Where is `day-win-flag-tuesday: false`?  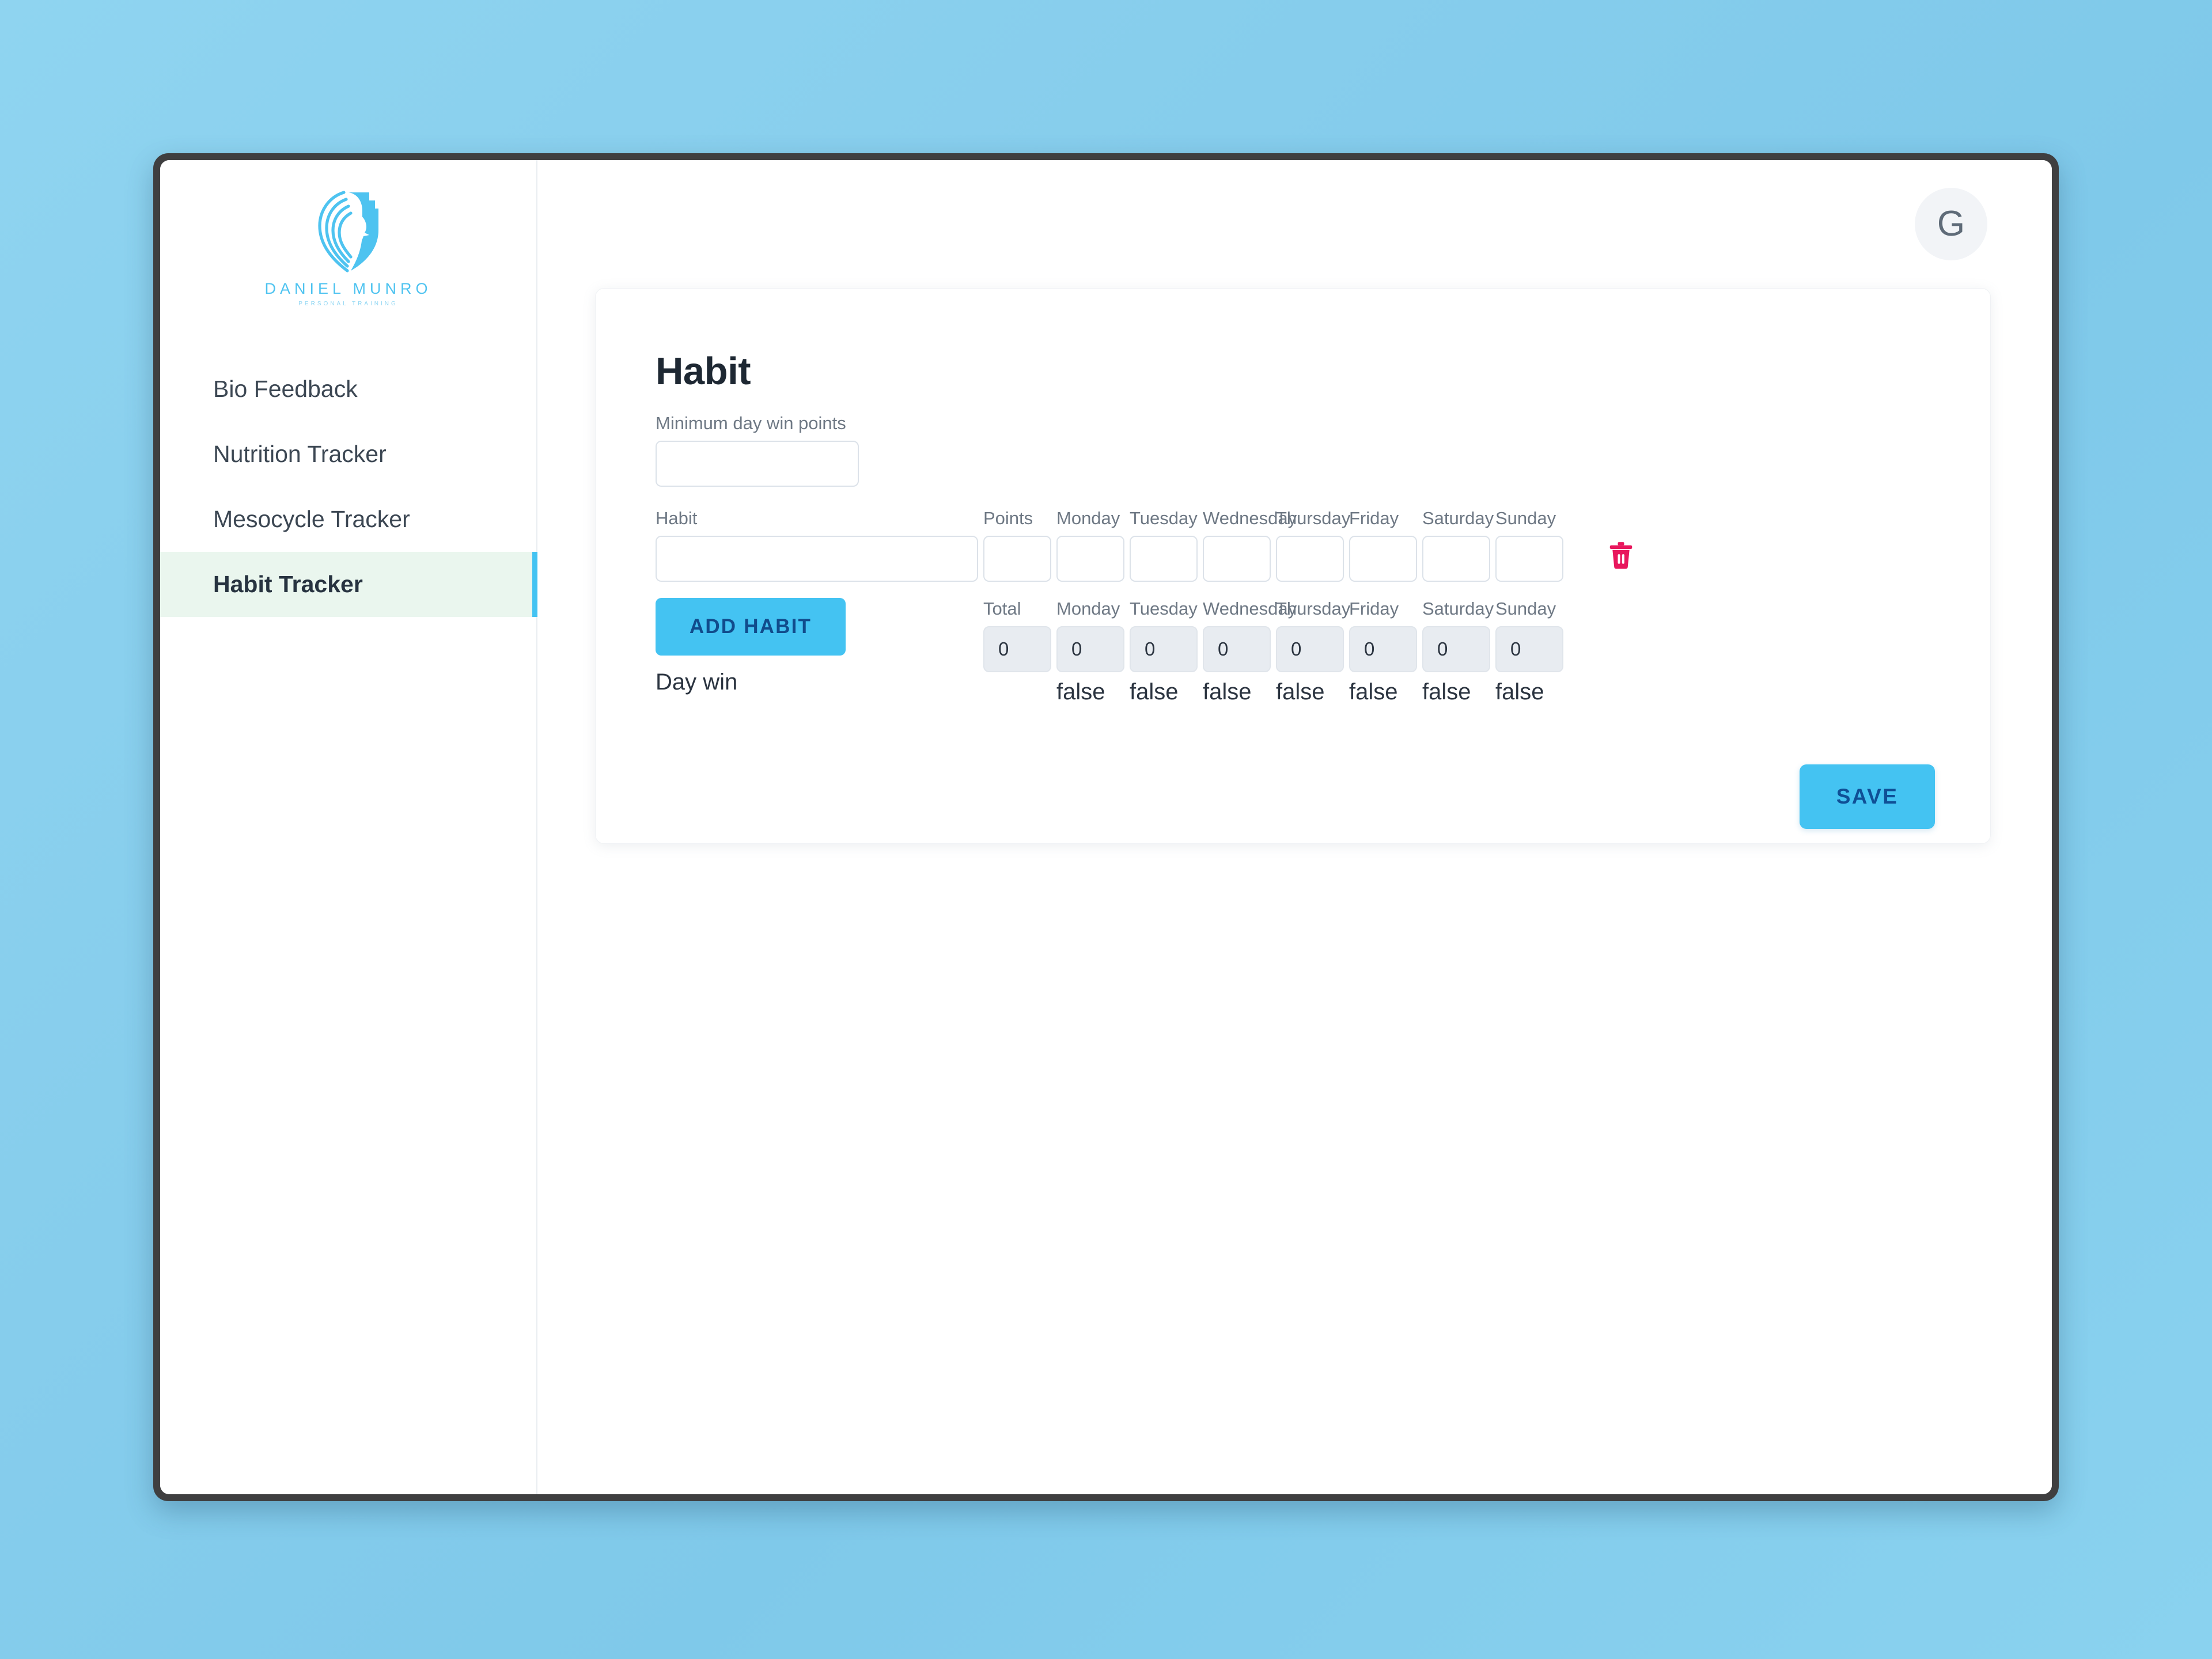
day-win-flag-tuesday: false is located at coordinates (1154, 691).